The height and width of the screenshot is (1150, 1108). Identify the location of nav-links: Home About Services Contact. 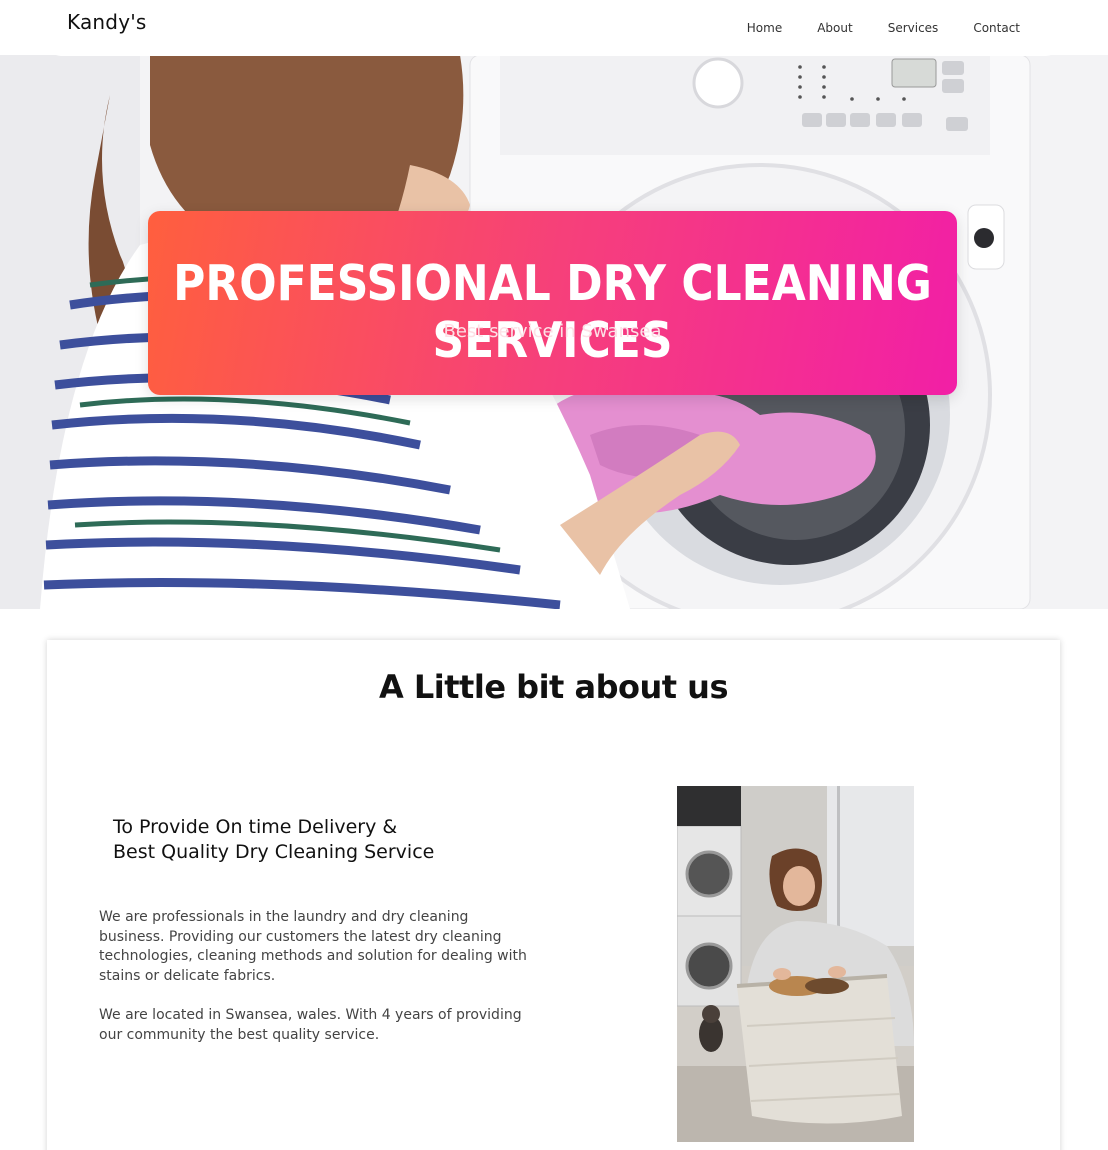
(866, 28).